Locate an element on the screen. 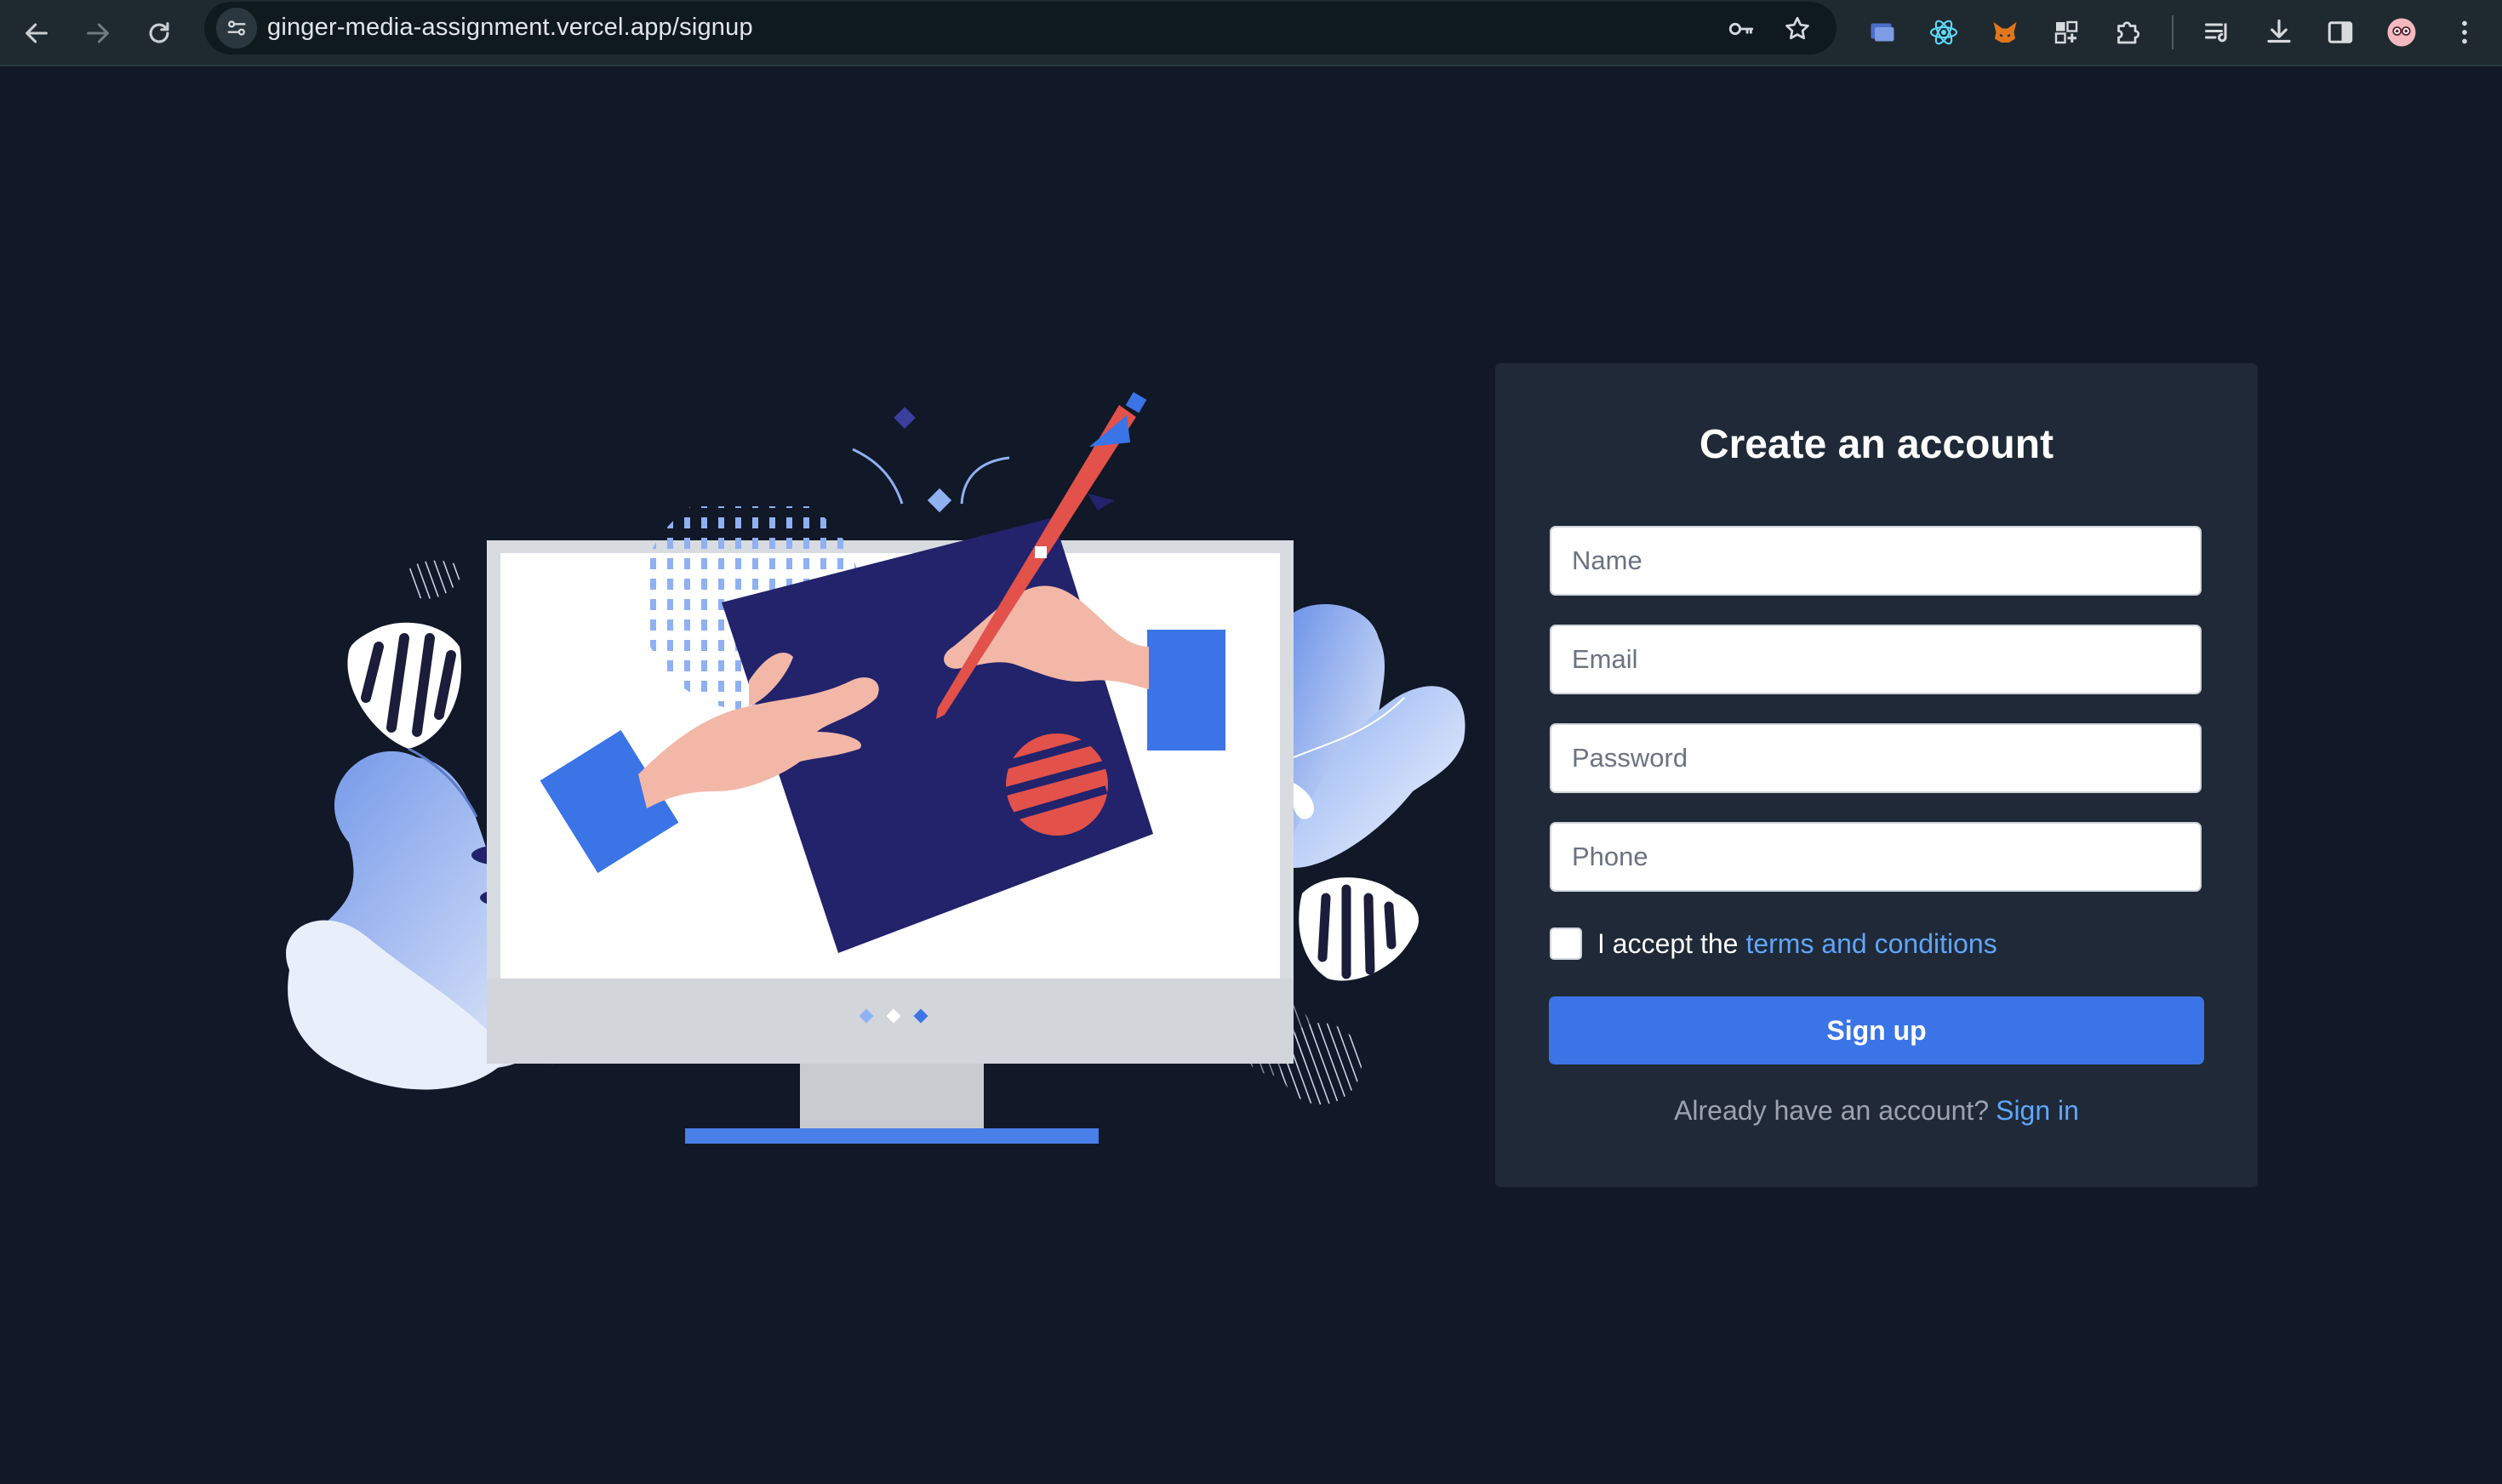  terms-row: I accept the terms and conditions is located at coordinates (1773, 943).